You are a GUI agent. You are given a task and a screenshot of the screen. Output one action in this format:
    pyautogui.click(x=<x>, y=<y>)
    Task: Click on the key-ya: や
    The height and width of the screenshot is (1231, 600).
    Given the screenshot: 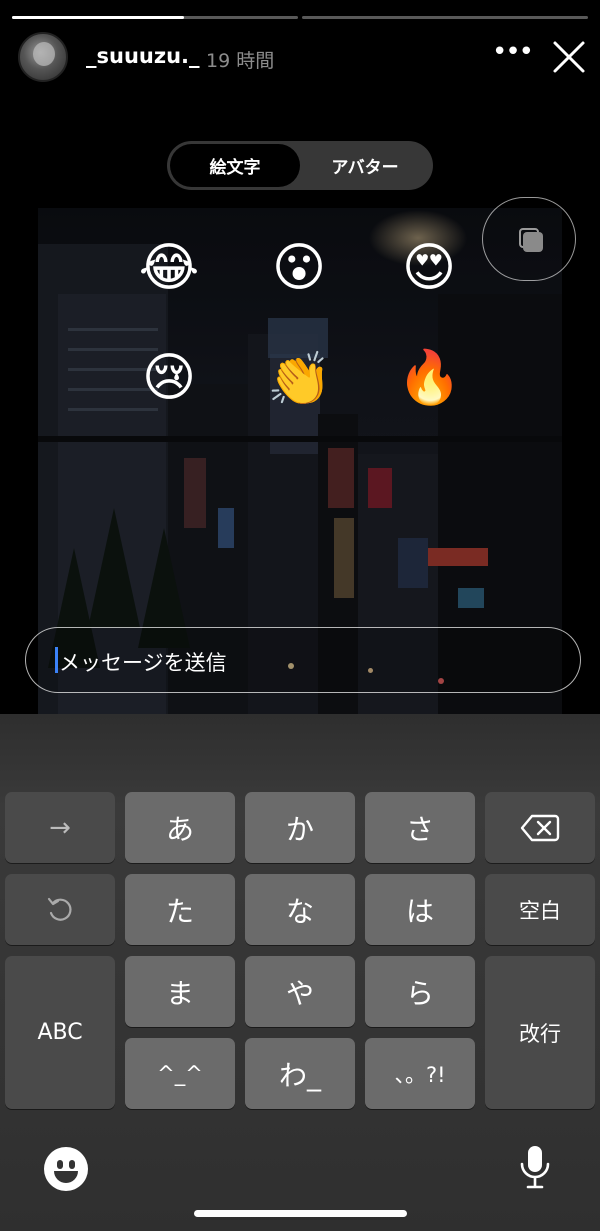 What is the action you would take?
    pyautogui.click(x=300, y=991)
    